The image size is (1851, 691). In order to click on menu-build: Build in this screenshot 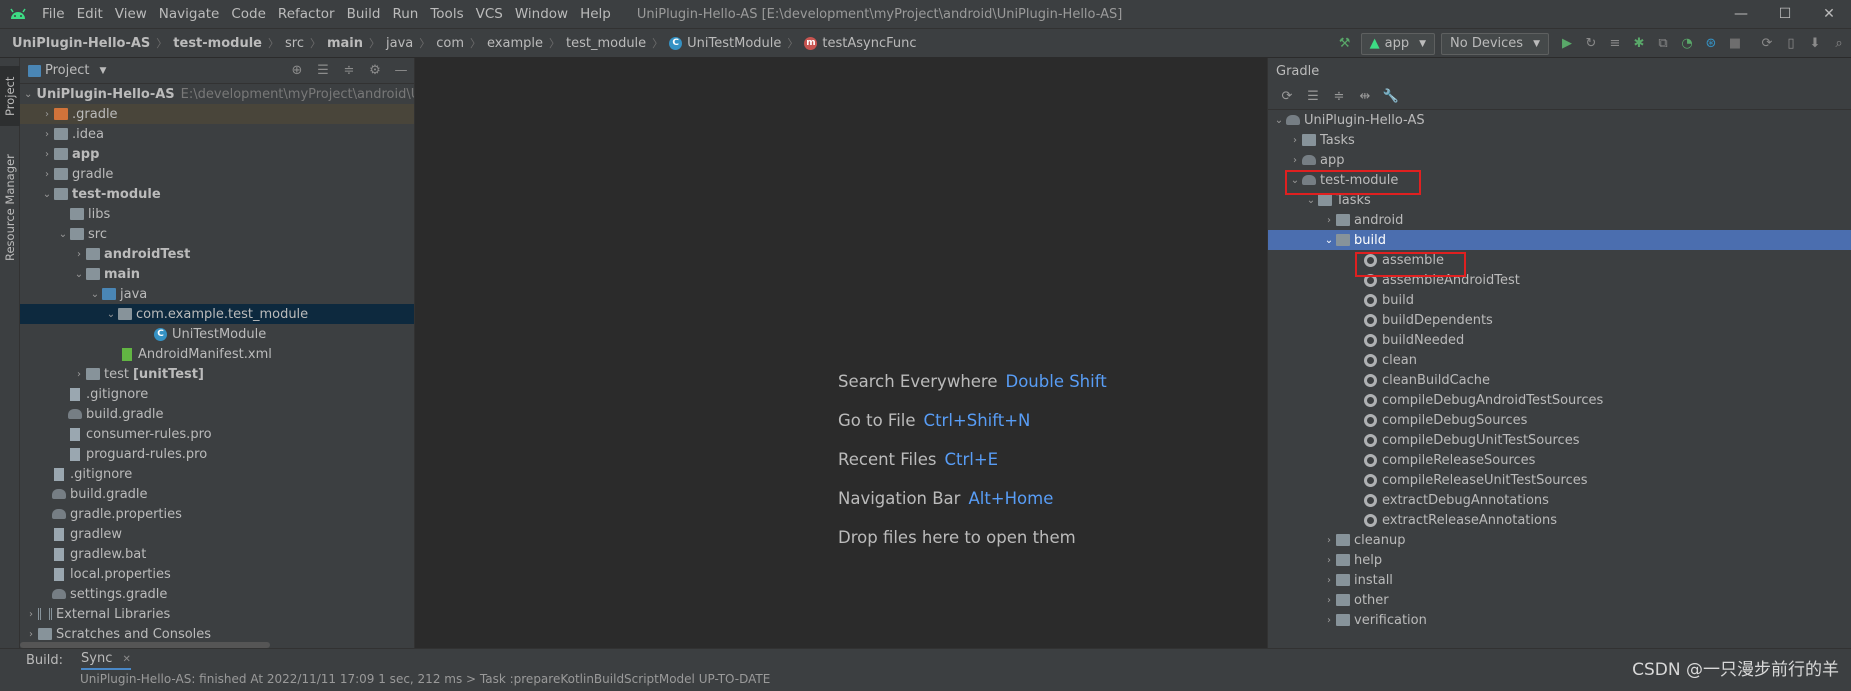, I will do `click(364, 14)`.